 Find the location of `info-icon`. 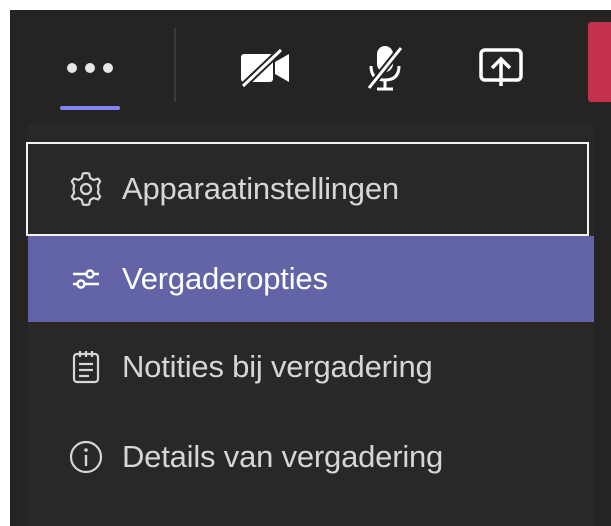

info-icon is located at coordinates (86, 457).